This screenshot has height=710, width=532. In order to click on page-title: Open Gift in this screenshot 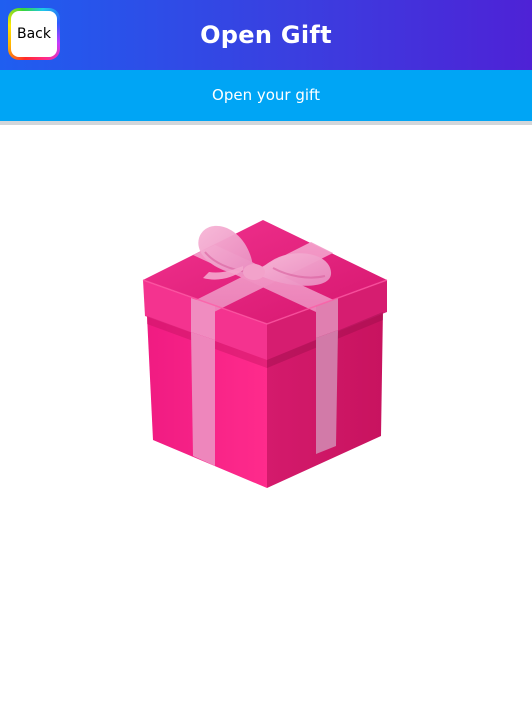, I will do `click(266, 35)`.